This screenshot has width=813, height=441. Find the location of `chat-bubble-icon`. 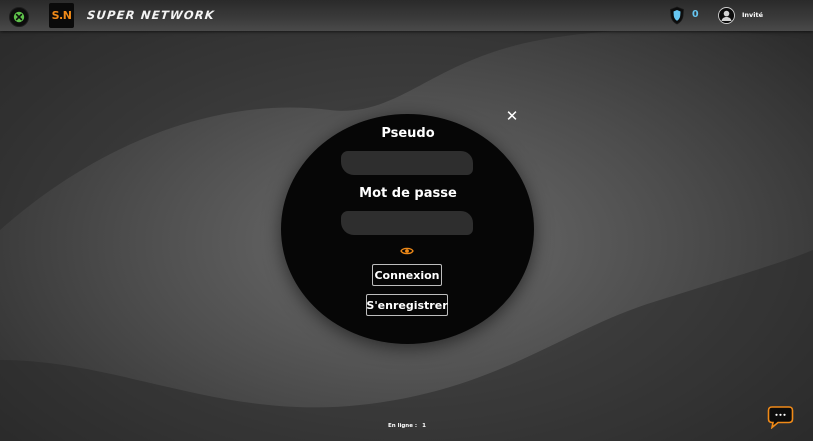

chat-bubble-icon is located at coordinates (780, 418).